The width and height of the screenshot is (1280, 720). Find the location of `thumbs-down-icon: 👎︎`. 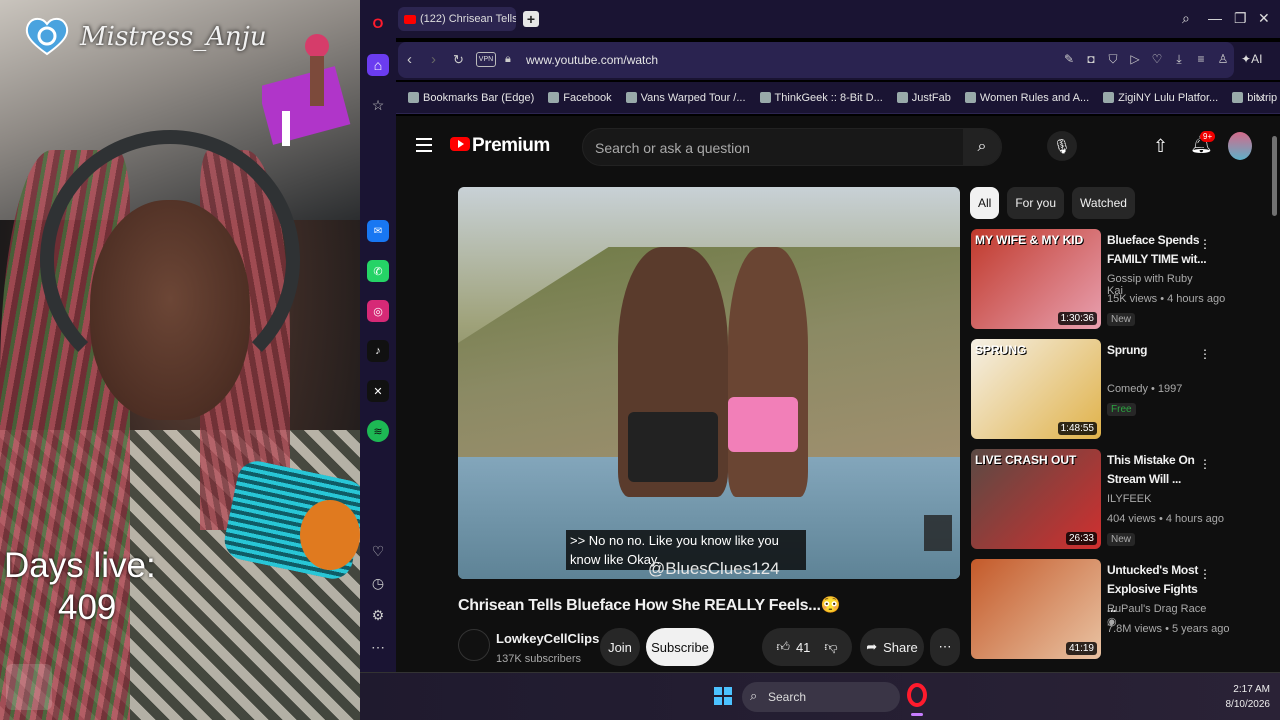

thumbs-down-icon: 👎︎ is located at coordinates (830, 647).